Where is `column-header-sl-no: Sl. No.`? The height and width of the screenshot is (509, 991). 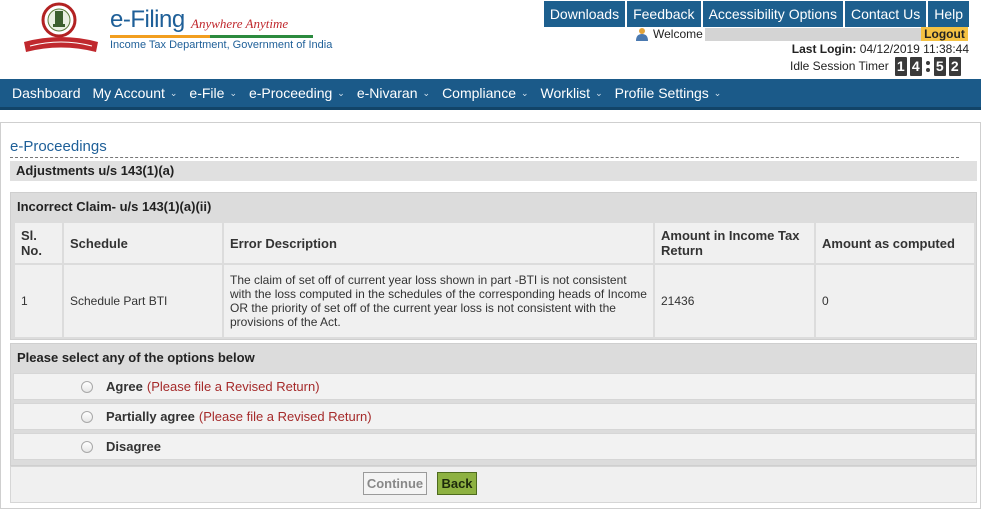 column-header-sl-no: Sl. No. is located at coordinates (38, 243).